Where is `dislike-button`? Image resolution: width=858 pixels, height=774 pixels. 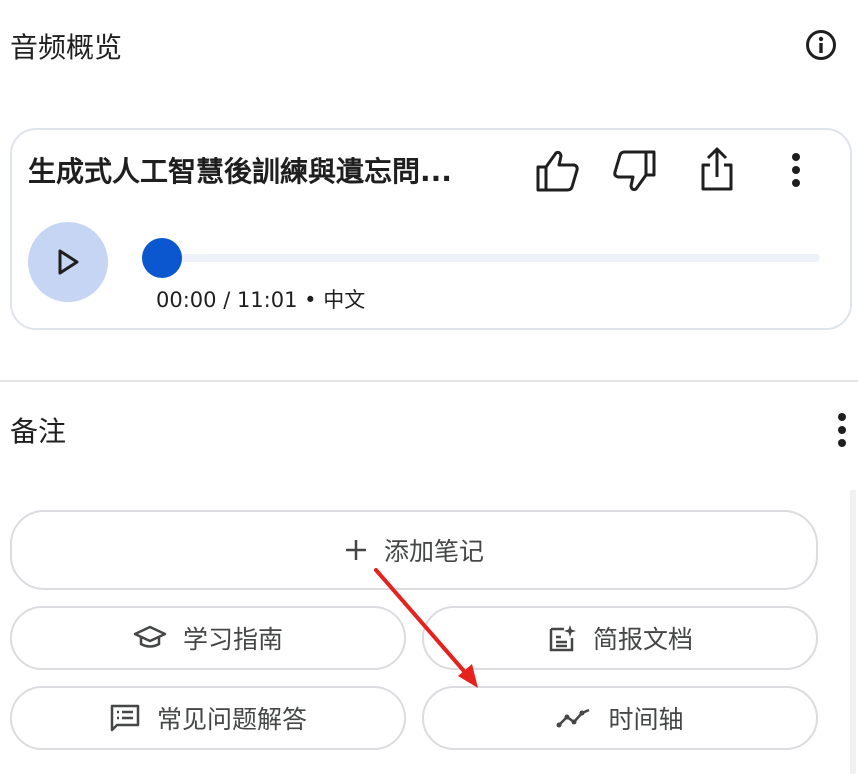
dislike-button is located at coordinates (635, 171).